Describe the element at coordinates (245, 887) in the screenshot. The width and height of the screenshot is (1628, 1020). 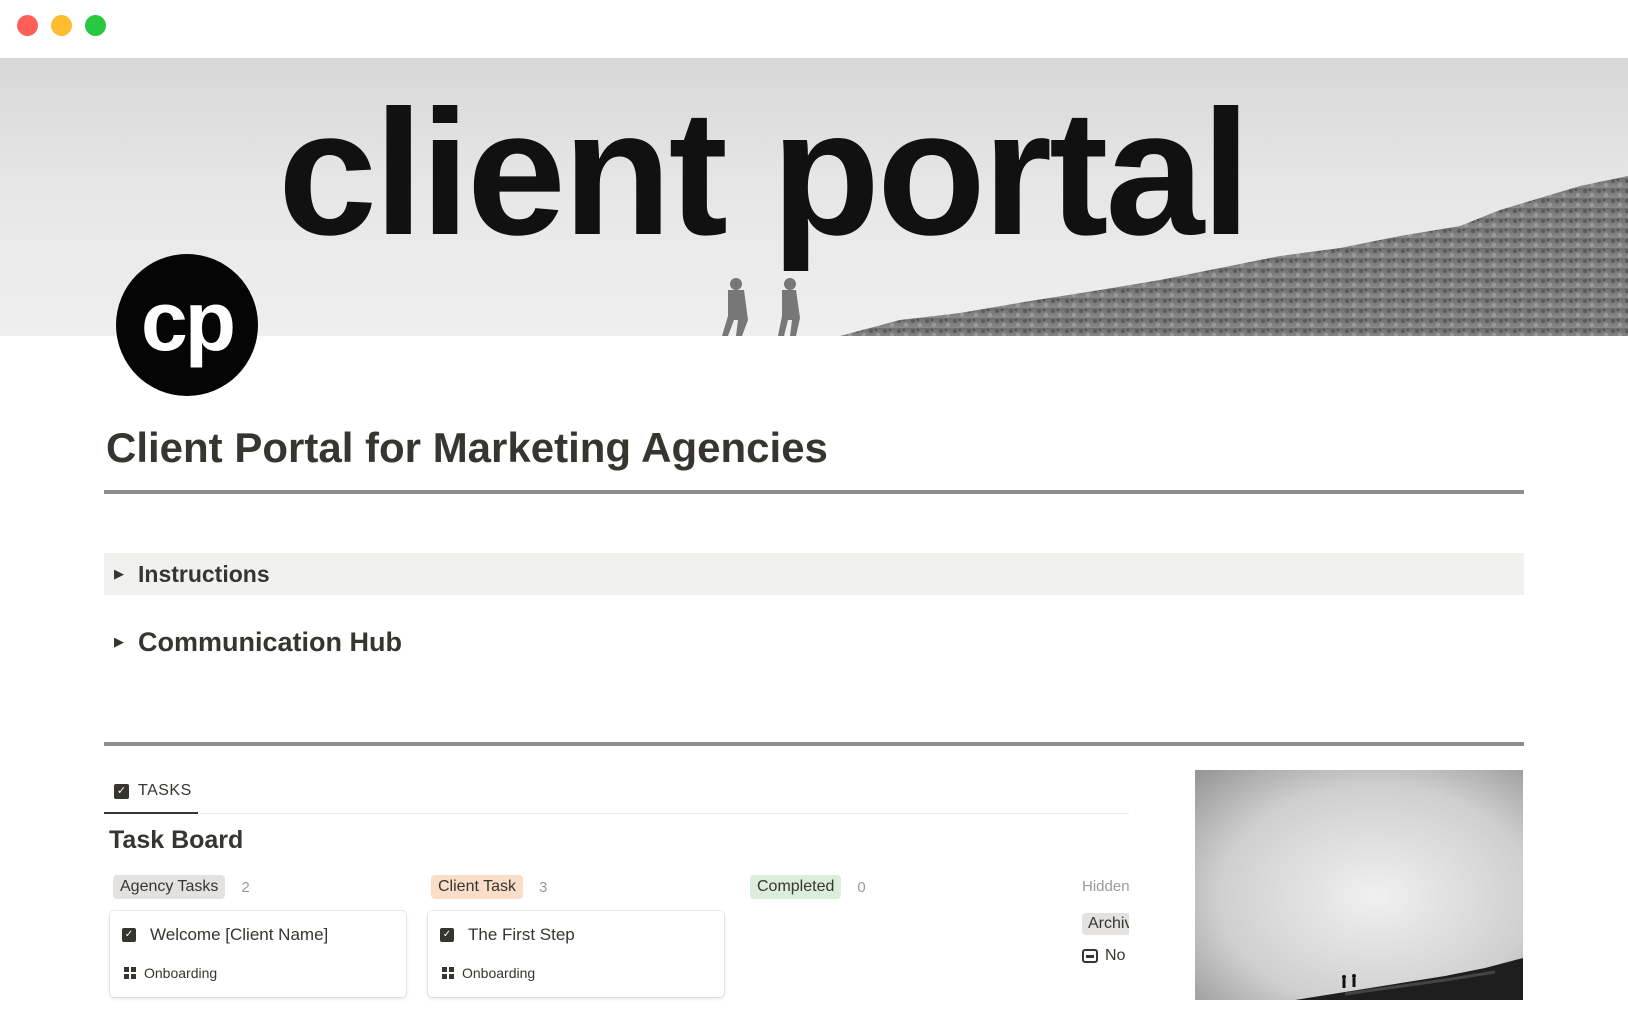
I see `group-count: 2` at that location.